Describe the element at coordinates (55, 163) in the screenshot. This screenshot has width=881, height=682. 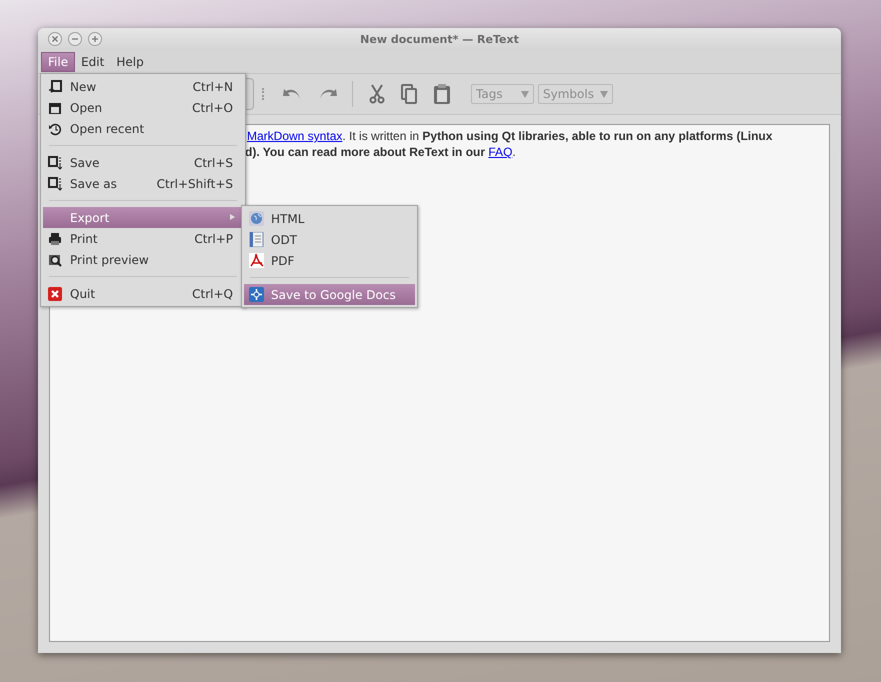
I see `save-icon` at that location.